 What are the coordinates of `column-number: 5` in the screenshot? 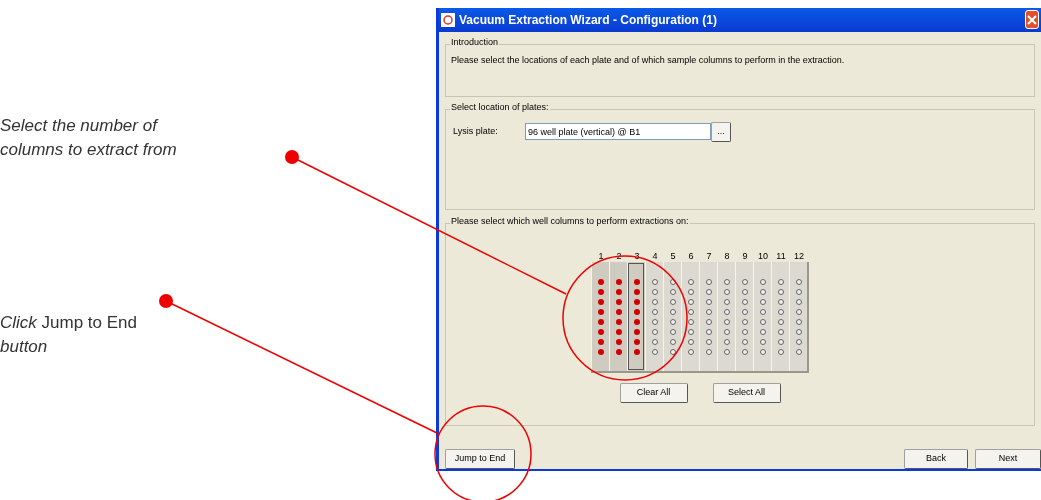 It's located at (673, 256).